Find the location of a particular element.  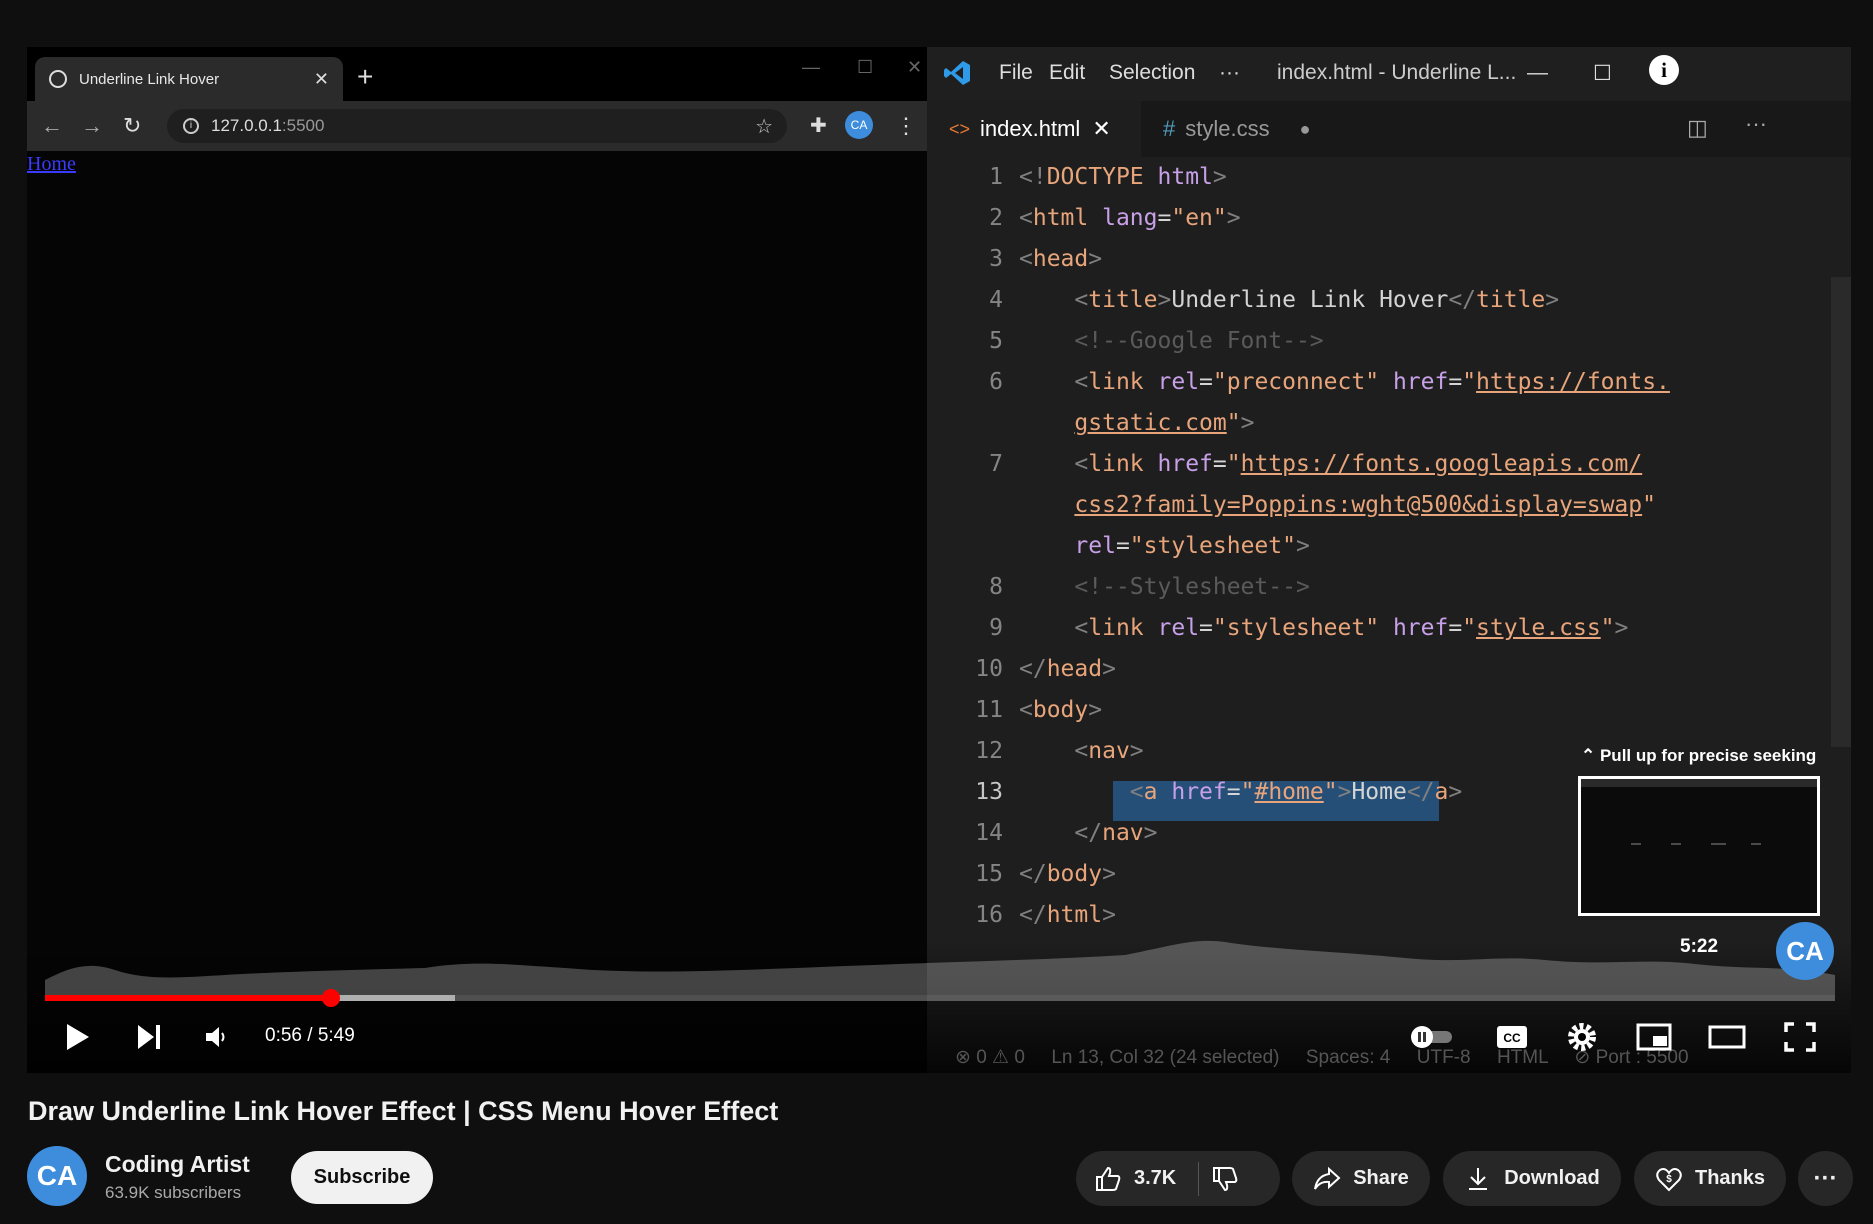

line-number: 10 is located at coordinates (989, 669).